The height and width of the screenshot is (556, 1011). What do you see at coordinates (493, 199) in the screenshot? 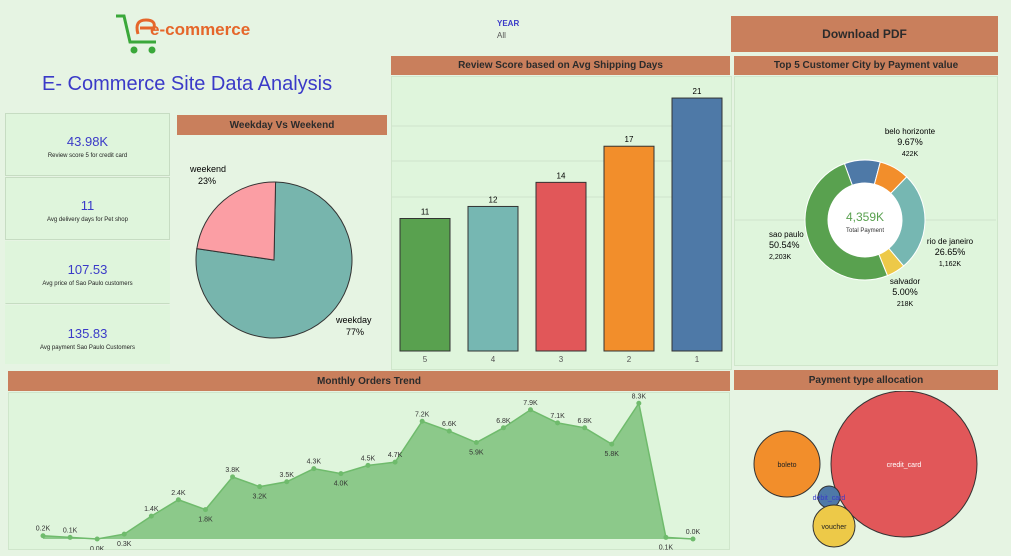
I see `bar-data-label: 12` at bounding box center [493, 199].